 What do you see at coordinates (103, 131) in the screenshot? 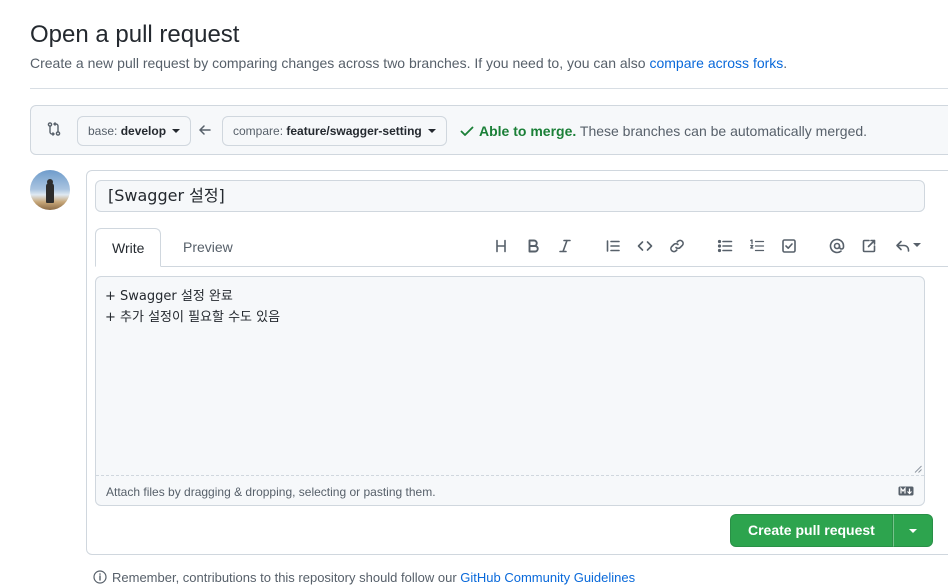
I see `base-branch-label: base:` at bounding box center [103, 131].